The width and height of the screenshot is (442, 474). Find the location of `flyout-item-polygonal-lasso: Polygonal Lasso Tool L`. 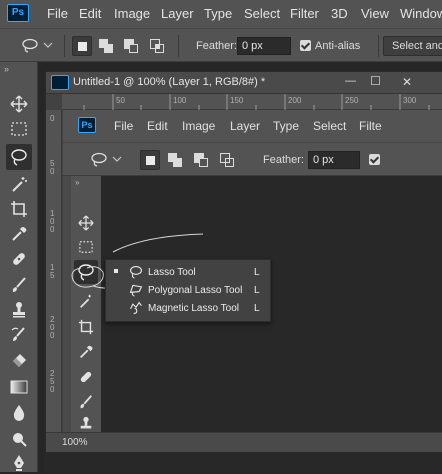

flyout-item-polygonal-lasso: Polygonal Lasso Tool L is located at coordinates (188, 291).